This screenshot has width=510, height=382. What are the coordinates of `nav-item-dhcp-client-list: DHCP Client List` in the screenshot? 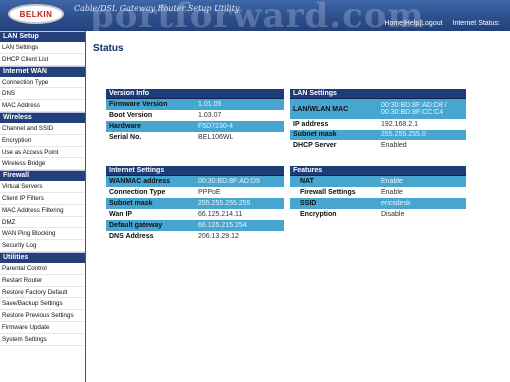 It's located at (42, 60).